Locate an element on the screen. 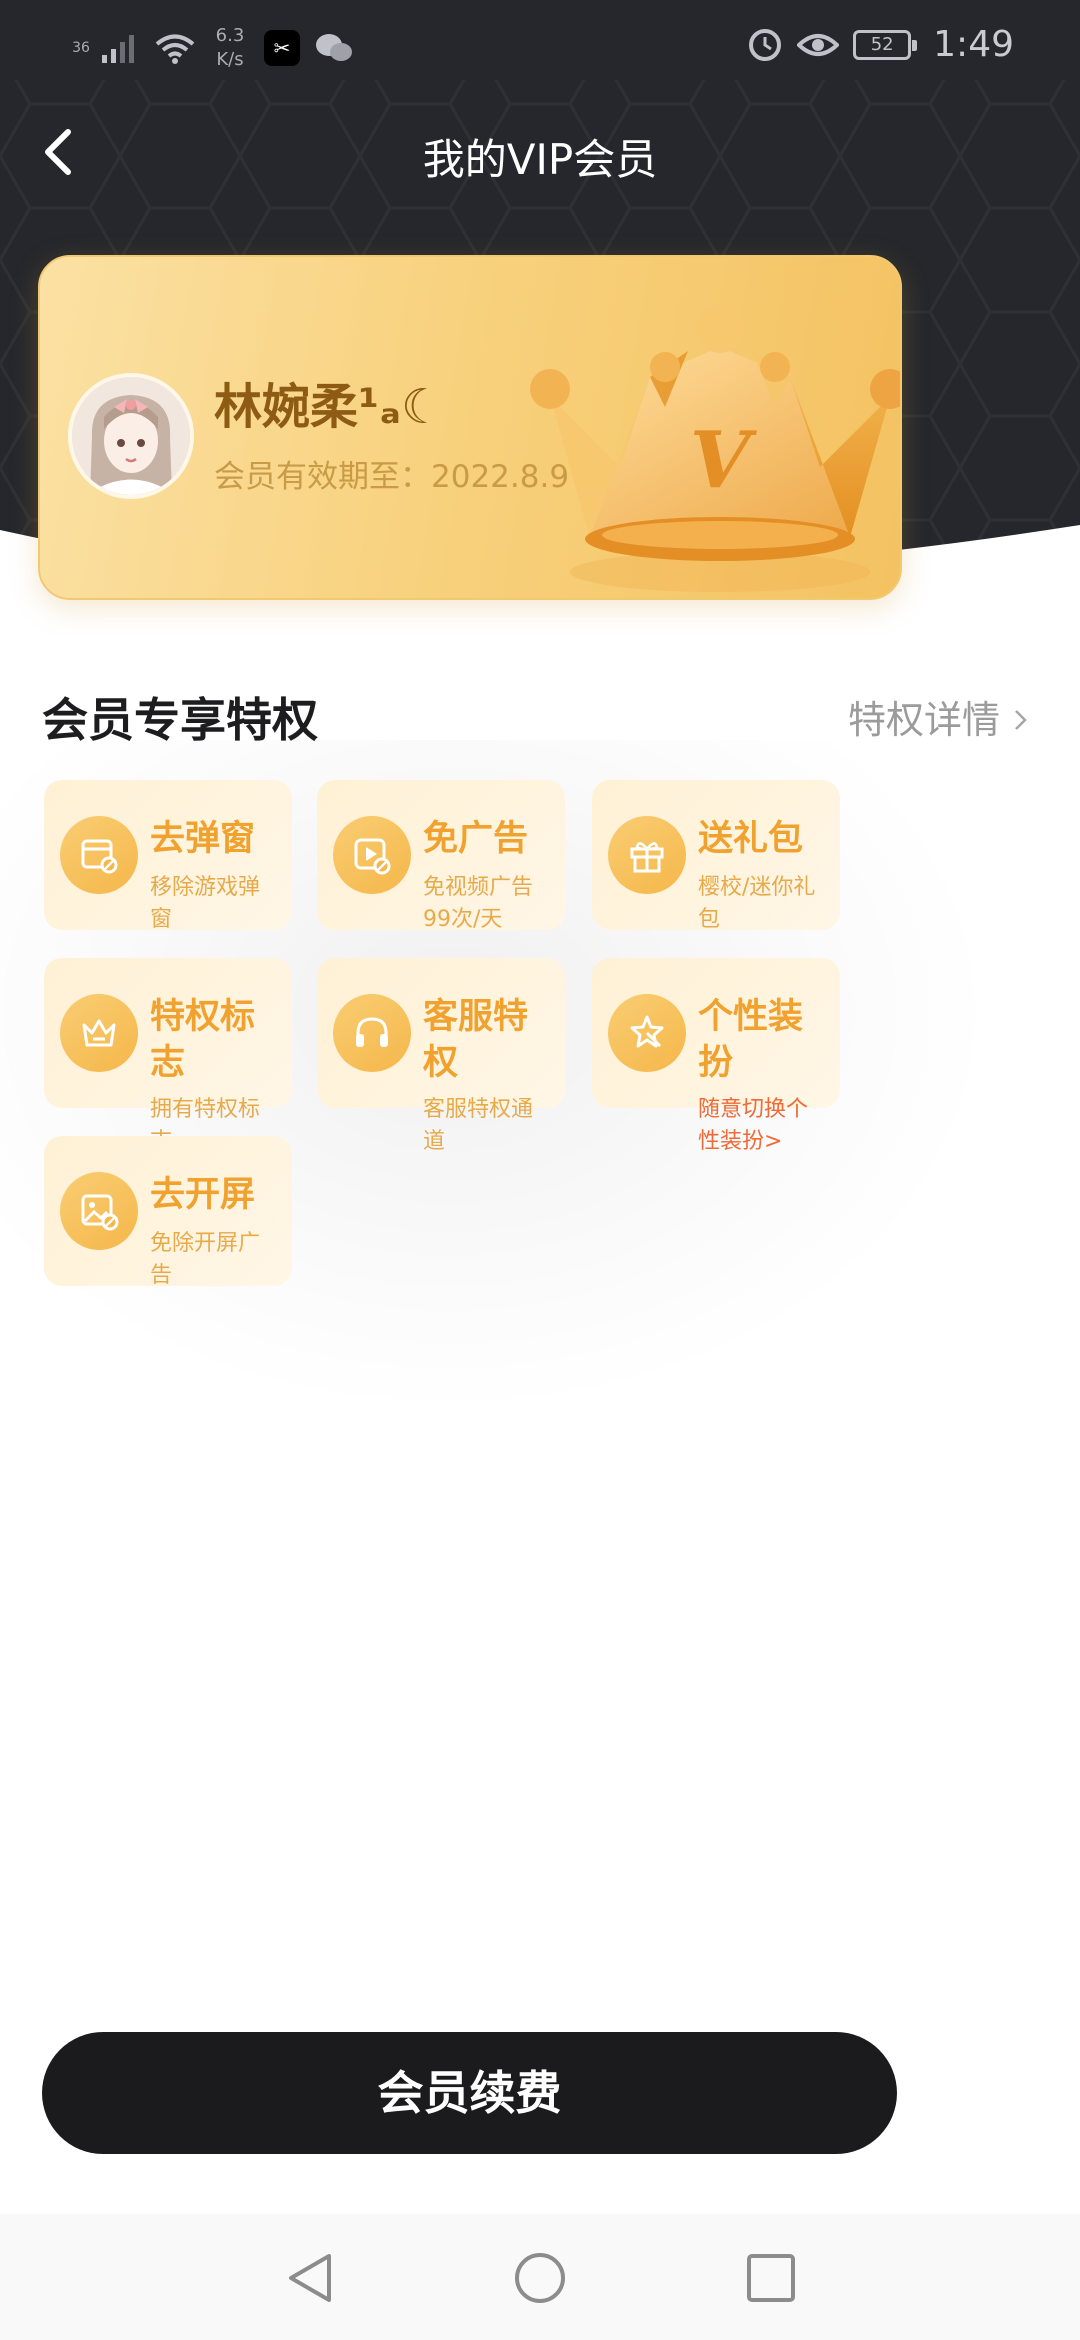 The image size is (1080, 2340). privilege-desc: 免除开屏广告 is located at coordinates (205, 1259).